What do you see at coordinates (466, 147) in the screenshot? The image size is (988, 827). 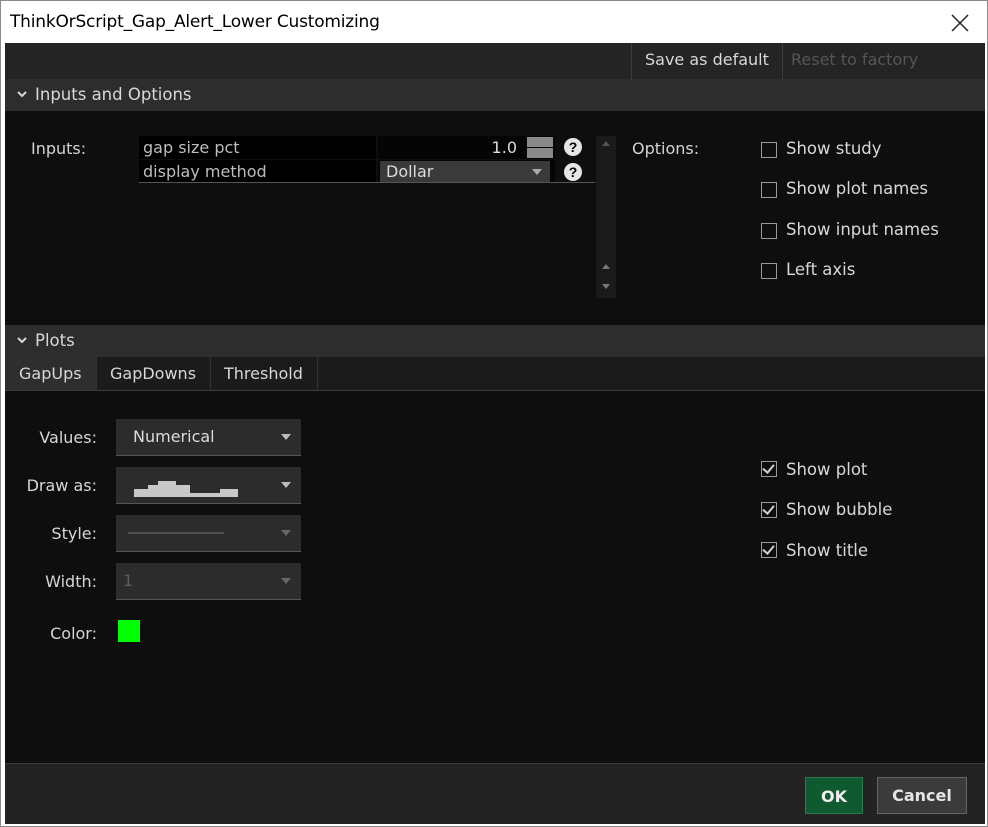 I see `gap-size-pct-field: 1.0` at bounding box center [466, 147].